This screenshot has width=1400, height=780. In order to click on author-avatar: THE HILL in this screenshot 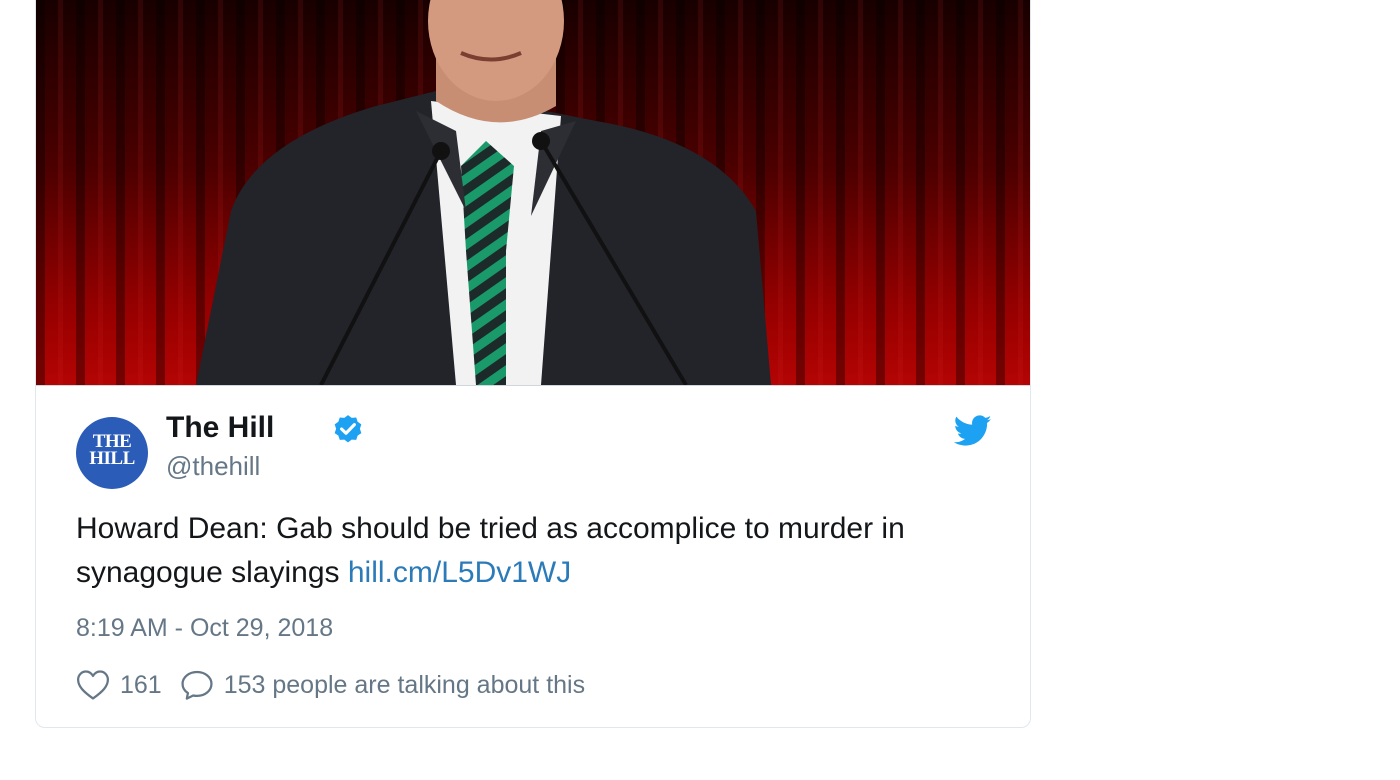, I will do `click(112, 453)`.